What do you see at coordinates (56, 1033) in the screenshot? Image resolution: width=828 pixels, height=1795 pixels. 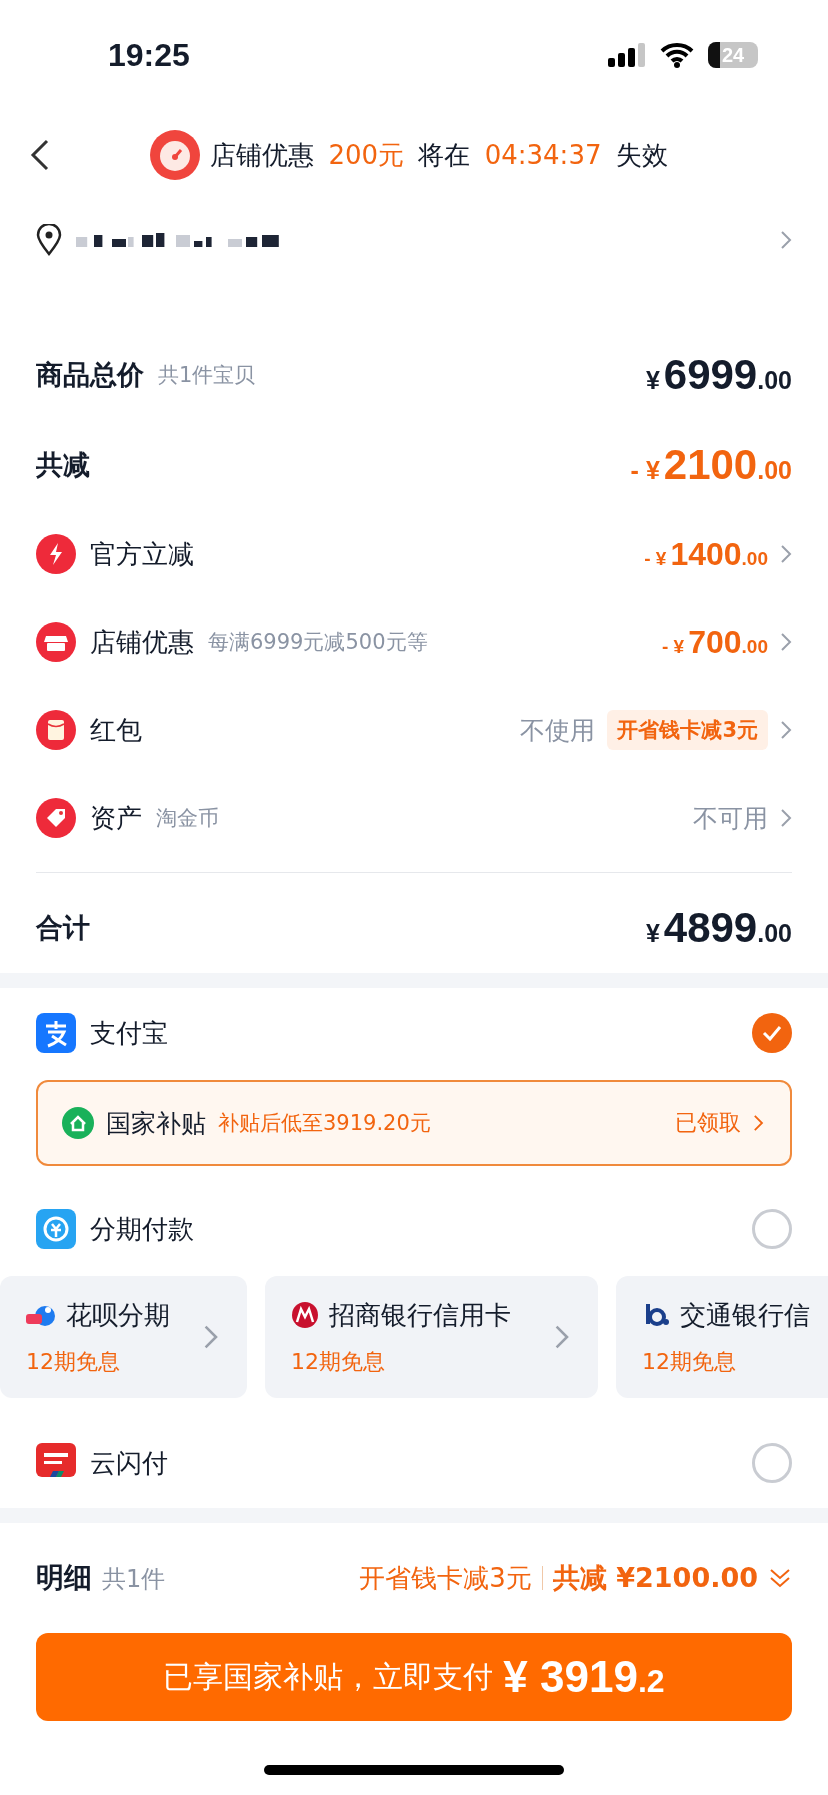 I see `alipay-logo-icon` at bounding box center [56, 1033].